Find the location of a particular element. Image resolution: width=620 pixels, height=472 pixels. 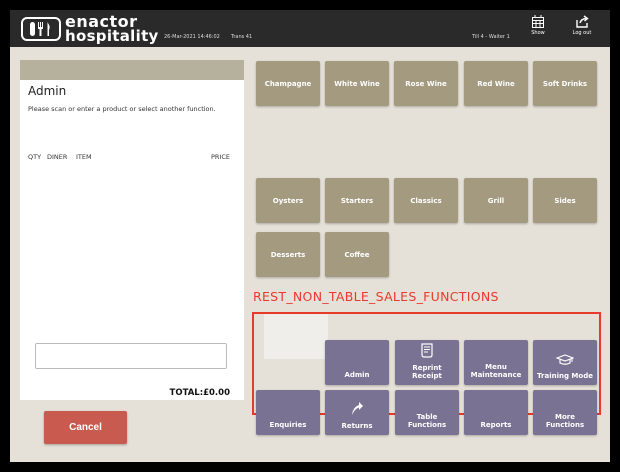

cancel-button: Cancel is located at coordinates (85, 427).